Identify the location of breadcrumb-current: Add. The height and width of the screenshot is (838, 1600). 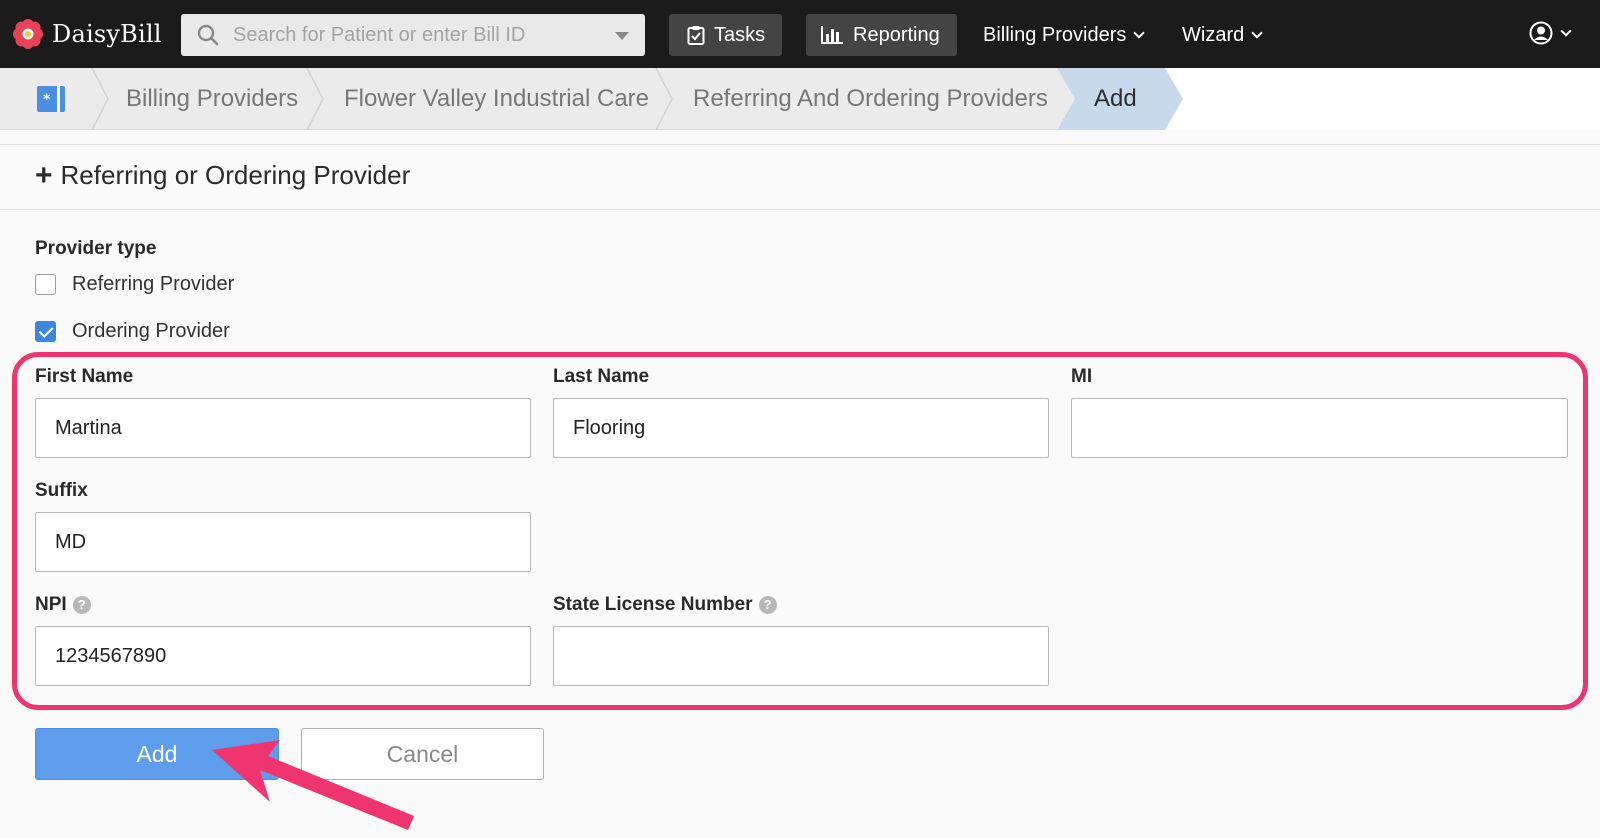
(1115, 98).